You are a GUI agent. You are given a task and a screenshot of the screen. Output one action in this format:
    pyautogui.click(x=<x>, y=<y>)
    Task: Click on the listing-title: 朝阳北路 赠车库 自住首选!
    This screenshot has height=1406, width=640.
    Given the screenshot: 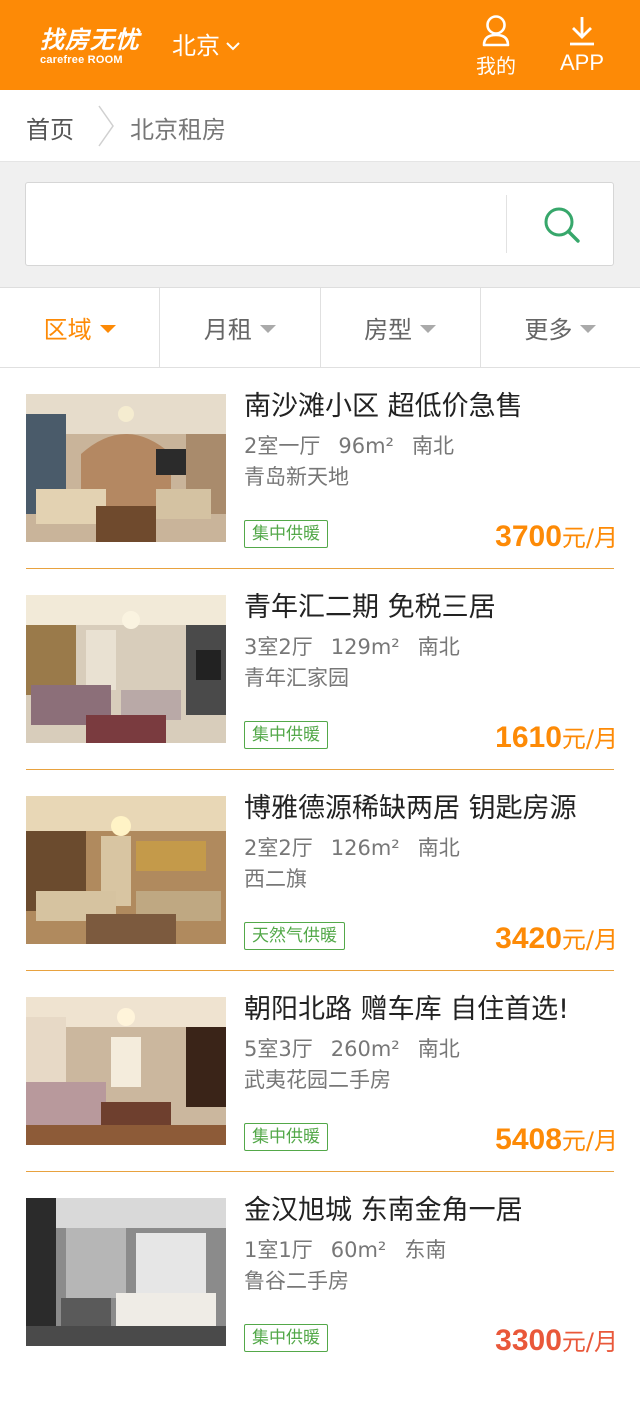 What is the action you would take?
    pyautogui.click(x=430, y=1010)
    